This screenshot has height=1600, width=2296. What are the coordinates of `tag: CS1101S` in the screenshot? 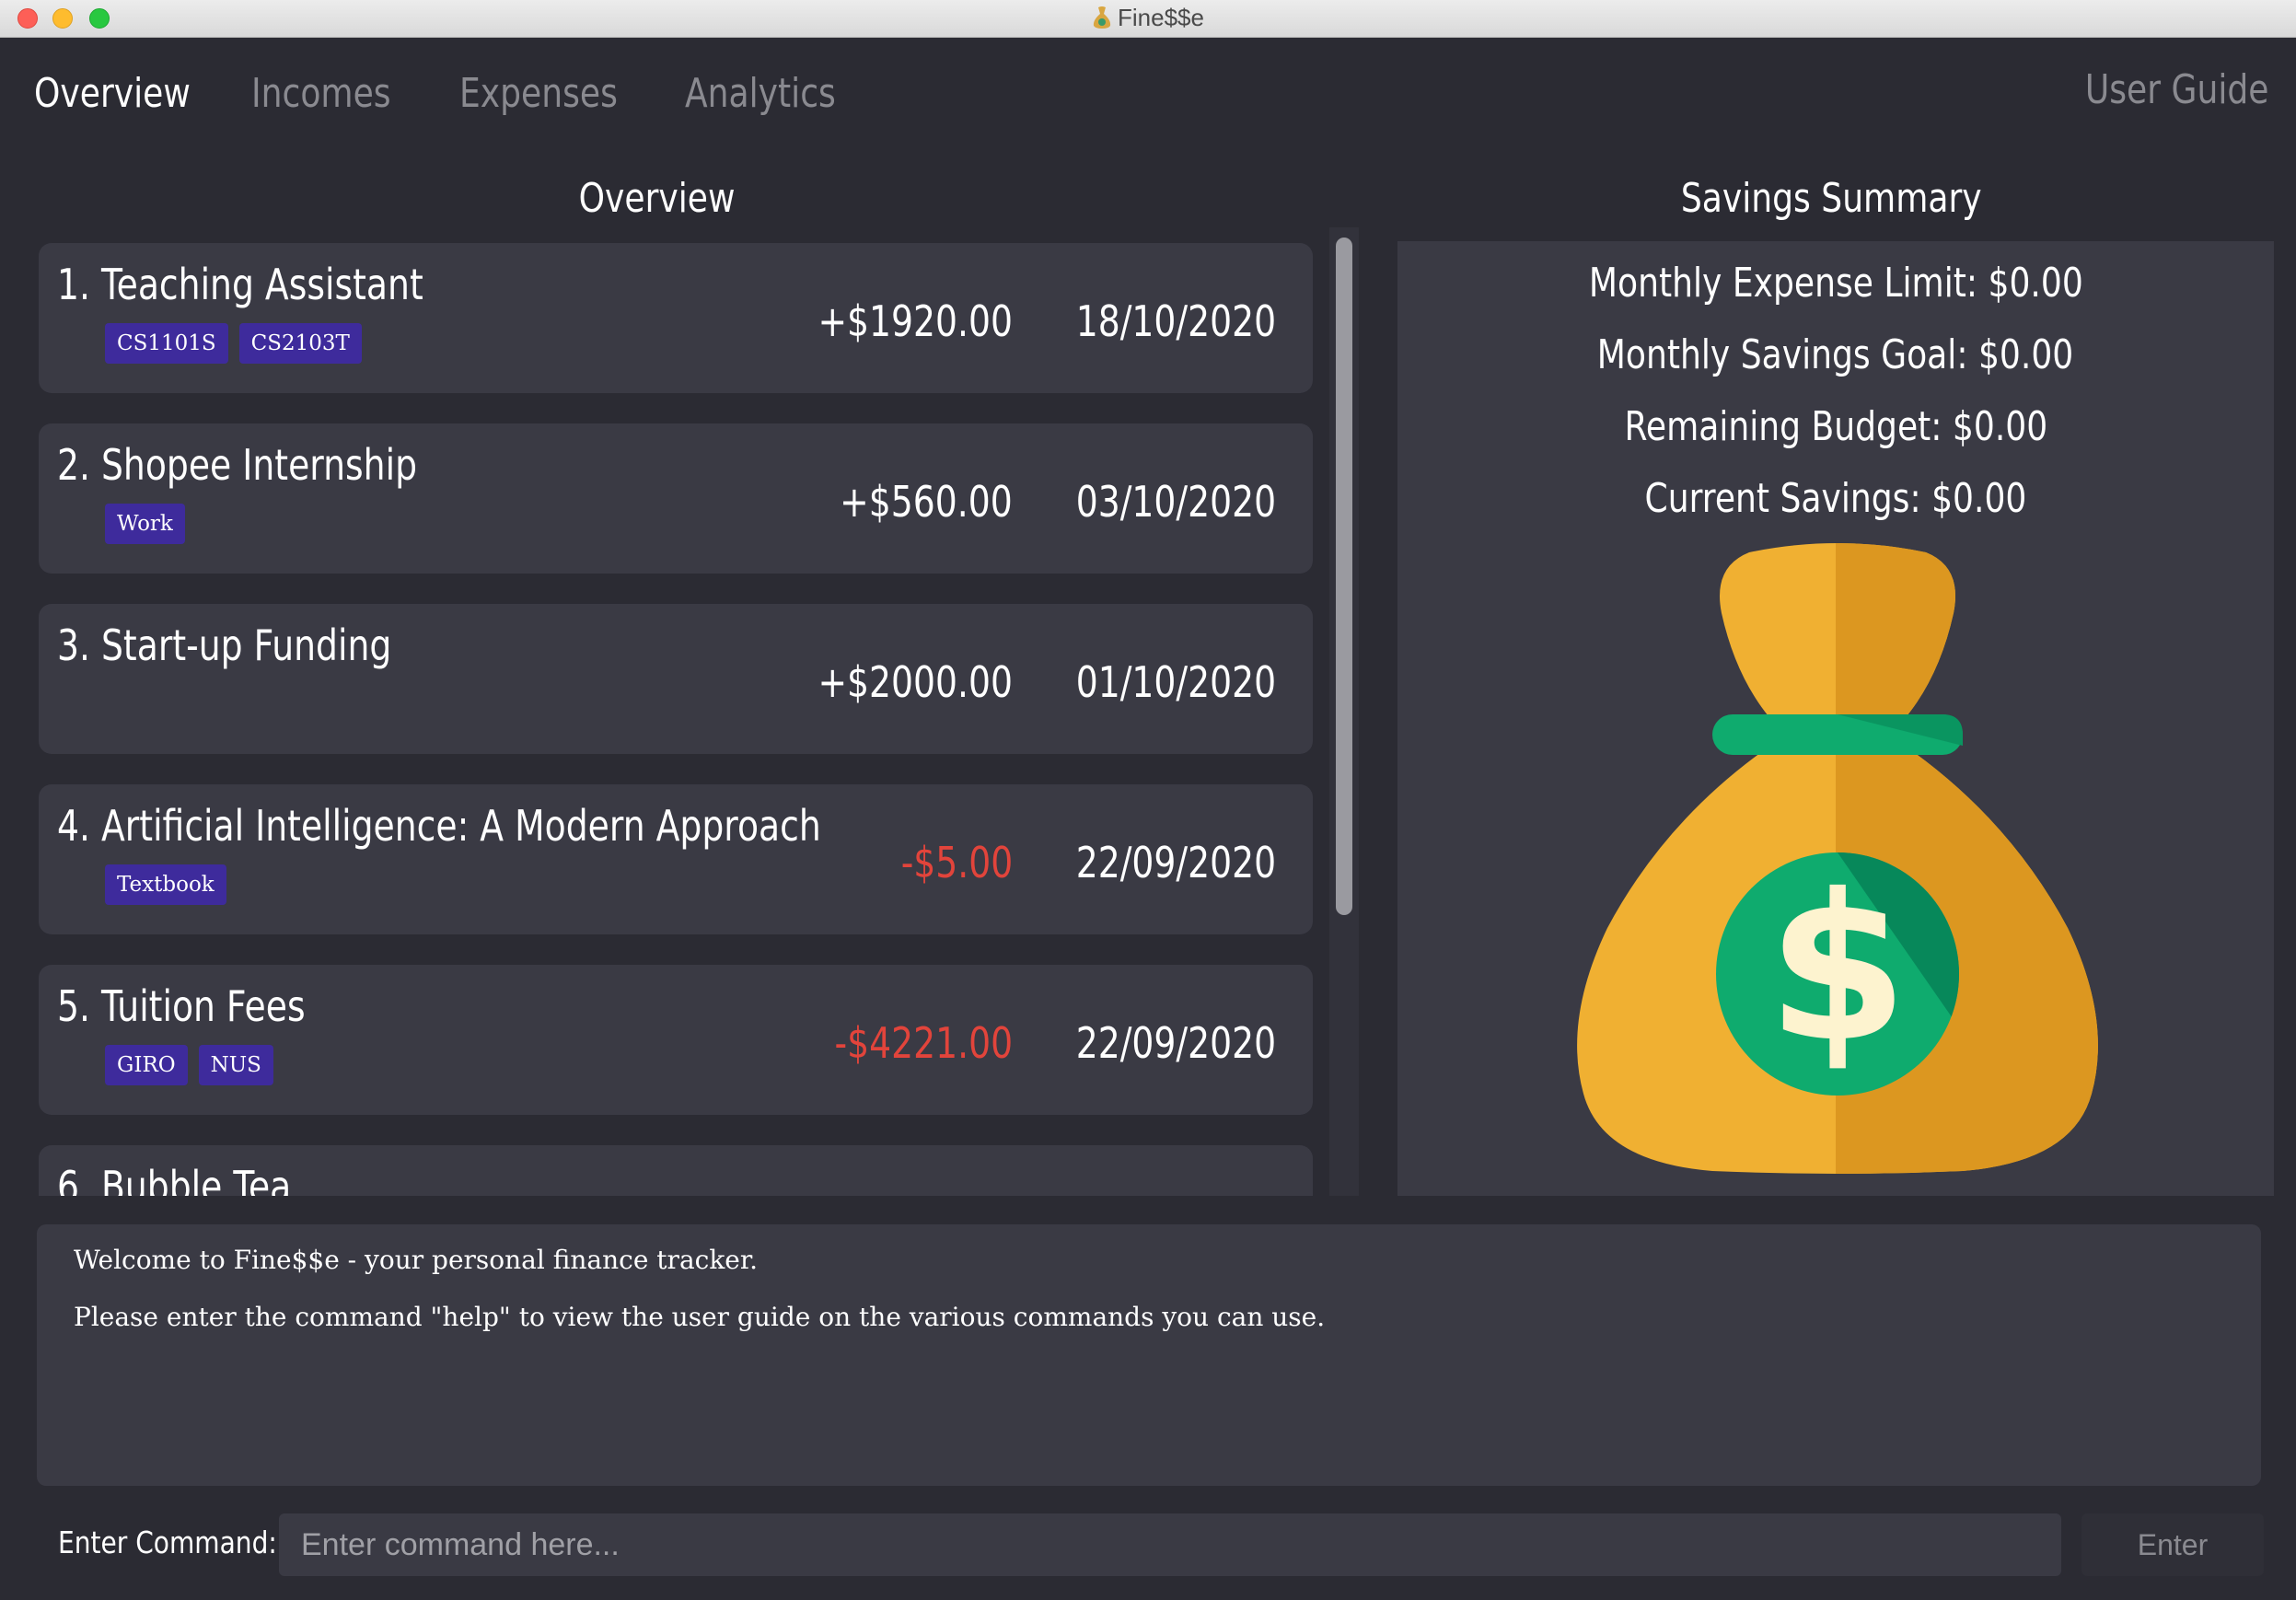 It's located at (166, 343).